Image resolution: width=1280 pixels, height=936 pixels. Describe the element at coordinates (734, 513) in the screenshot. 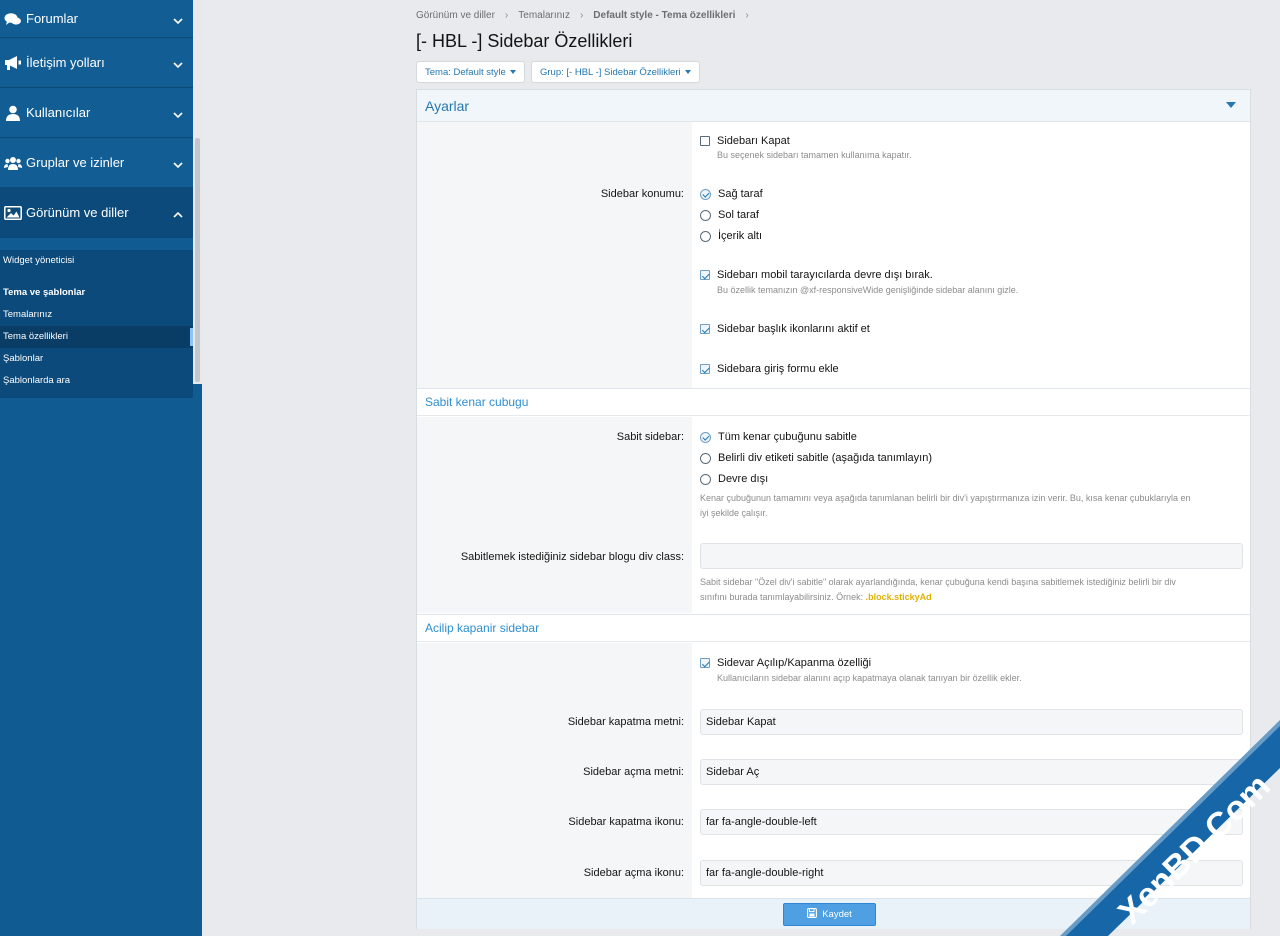

I see `hint-line: iyi şekilde çalışır.` at that location.